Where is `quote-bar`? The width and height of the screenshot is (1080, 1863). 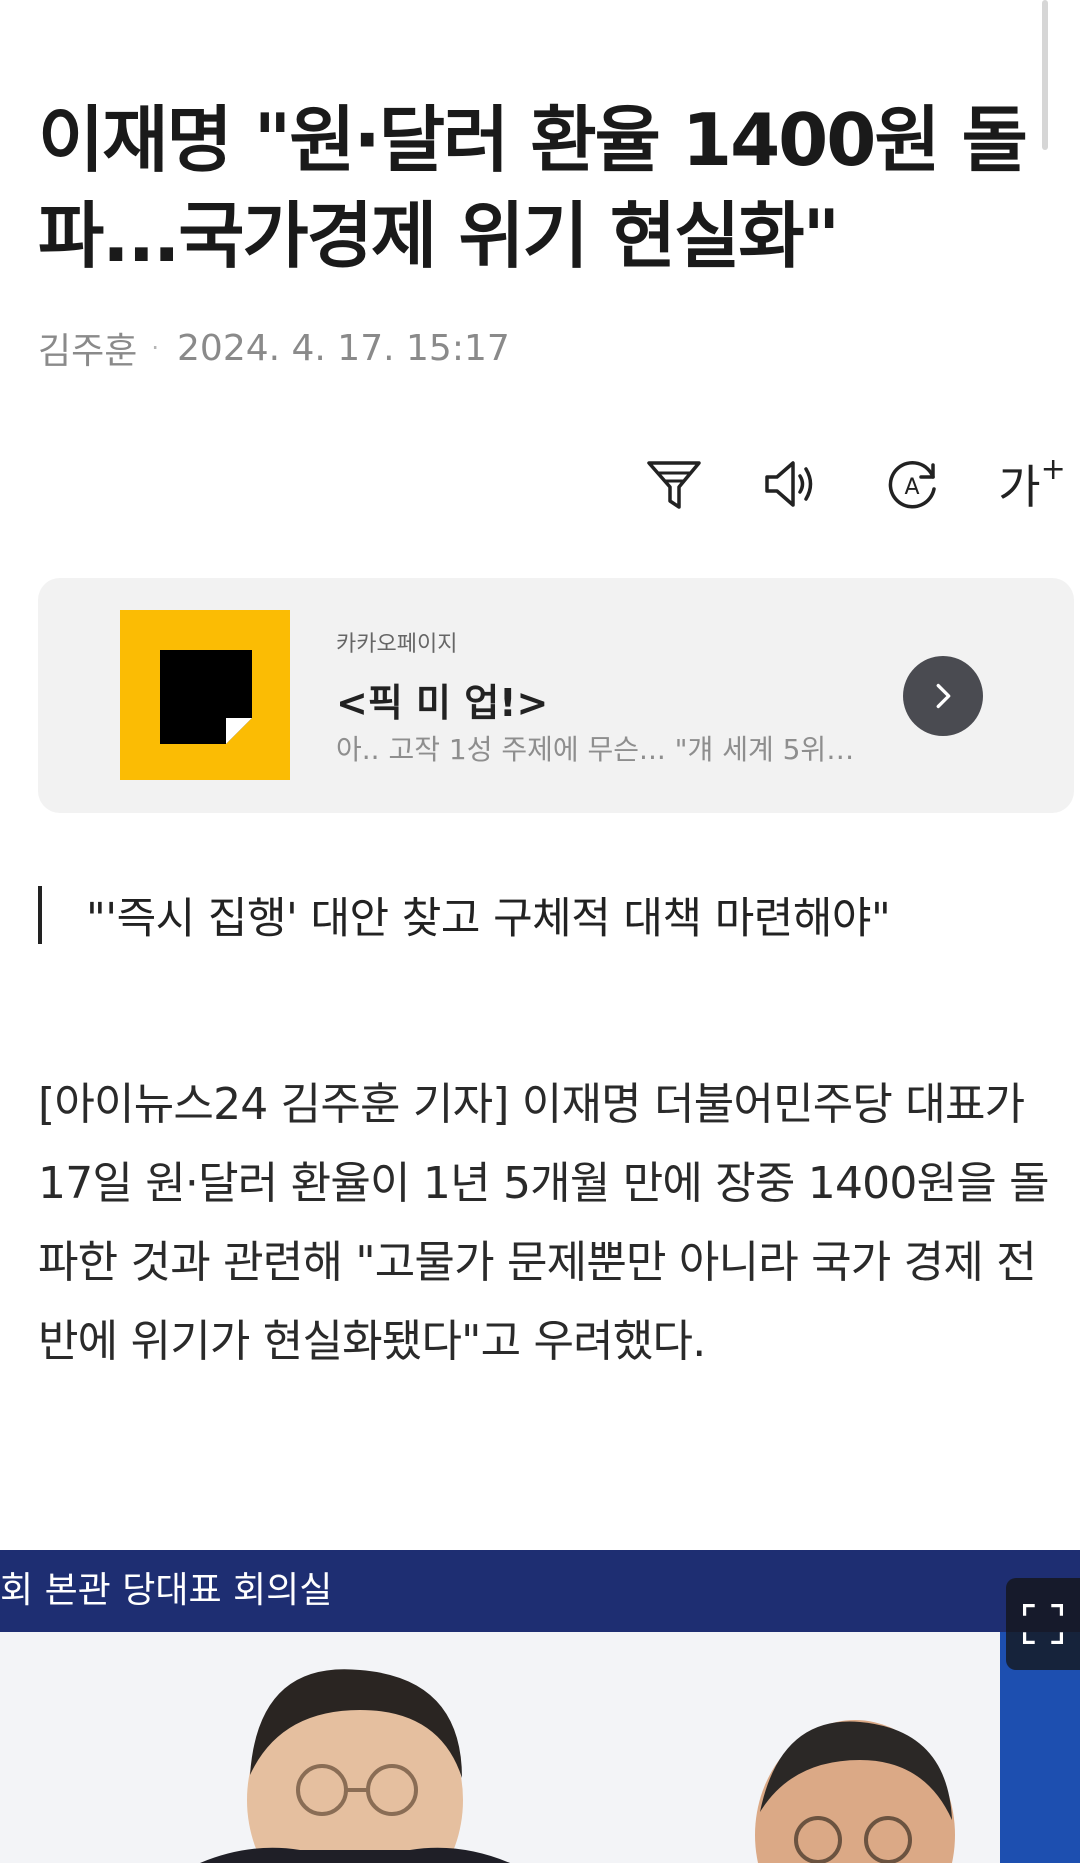
quote-bar is located at coordinates (40, 915).